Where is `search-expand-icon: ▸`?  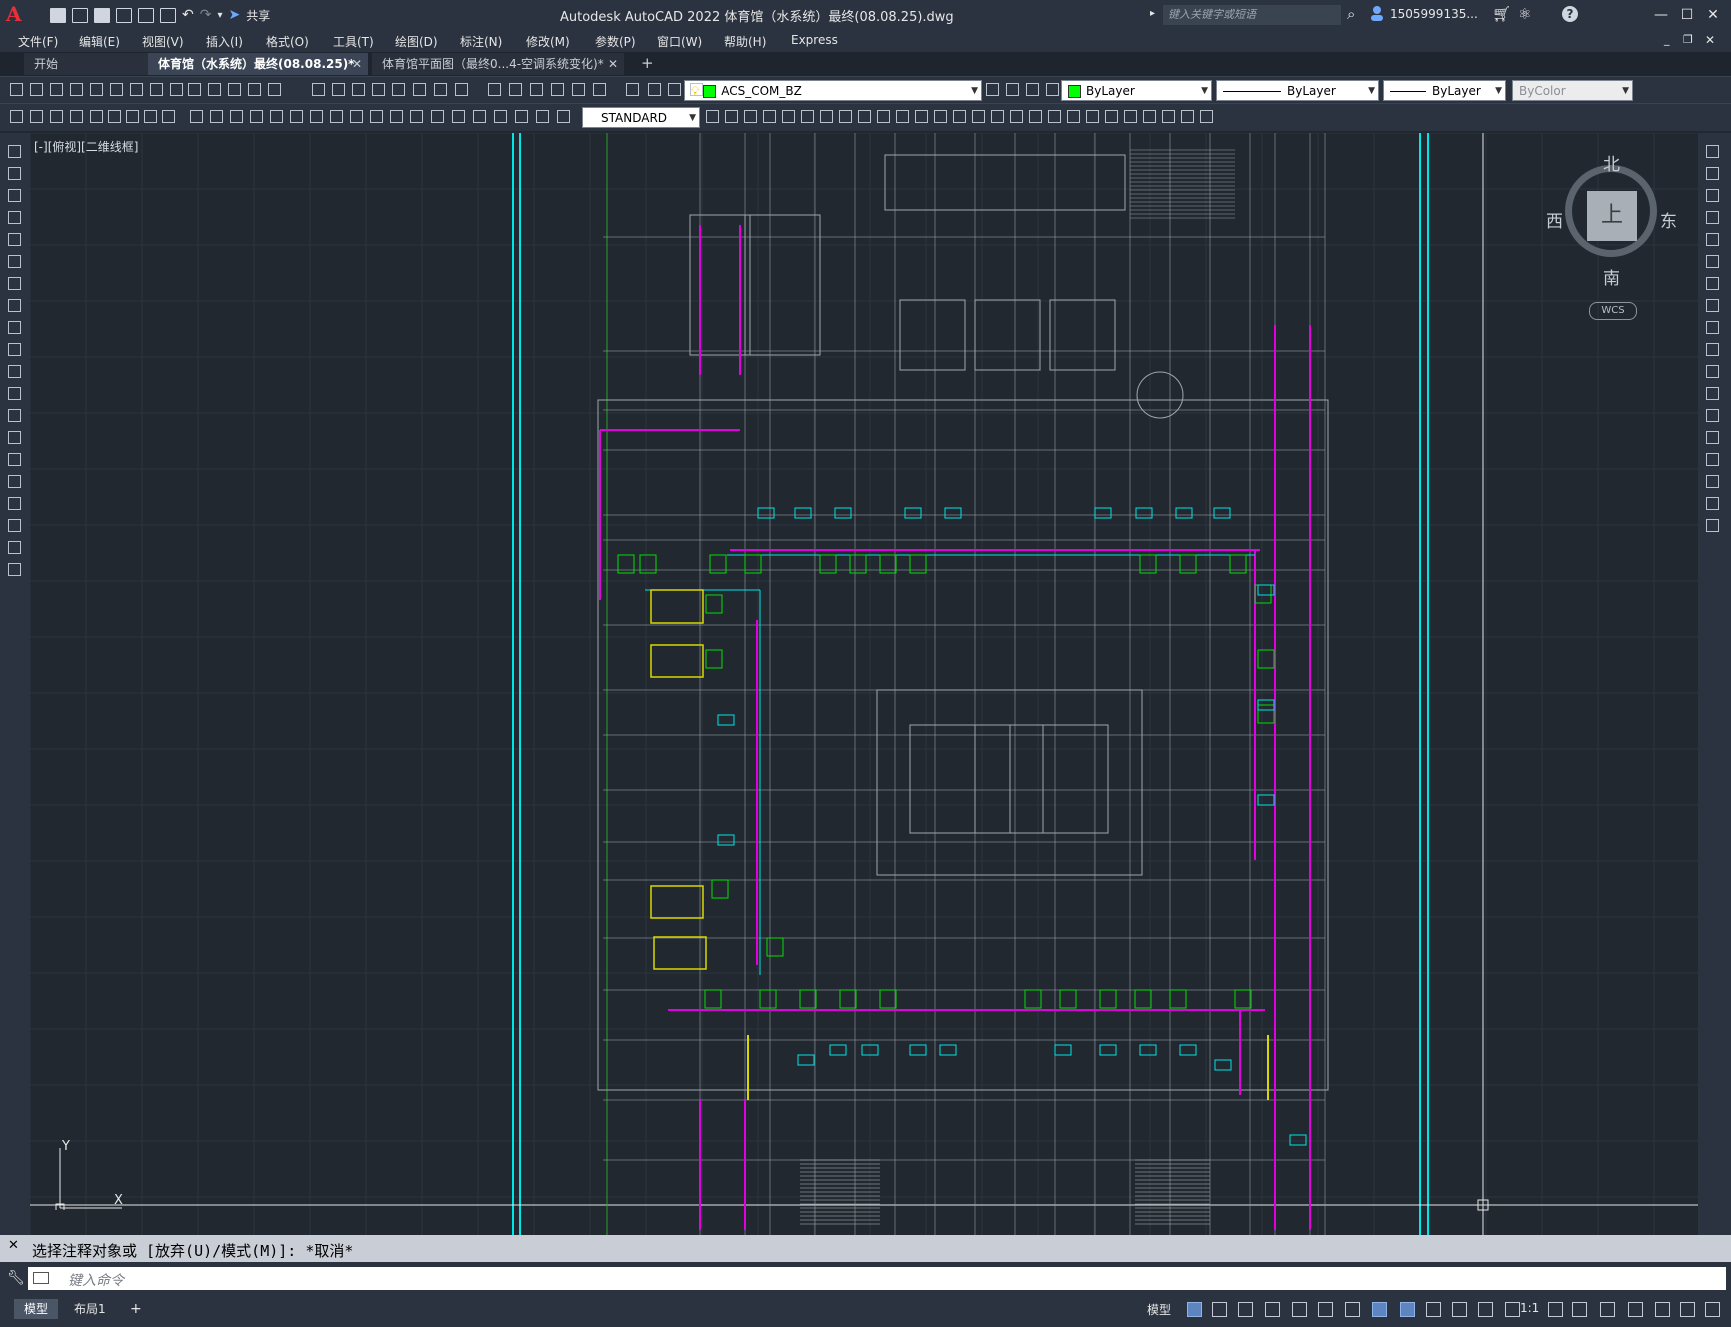
search-expand-icon: ▸ is located at coordinates (1152, 13).